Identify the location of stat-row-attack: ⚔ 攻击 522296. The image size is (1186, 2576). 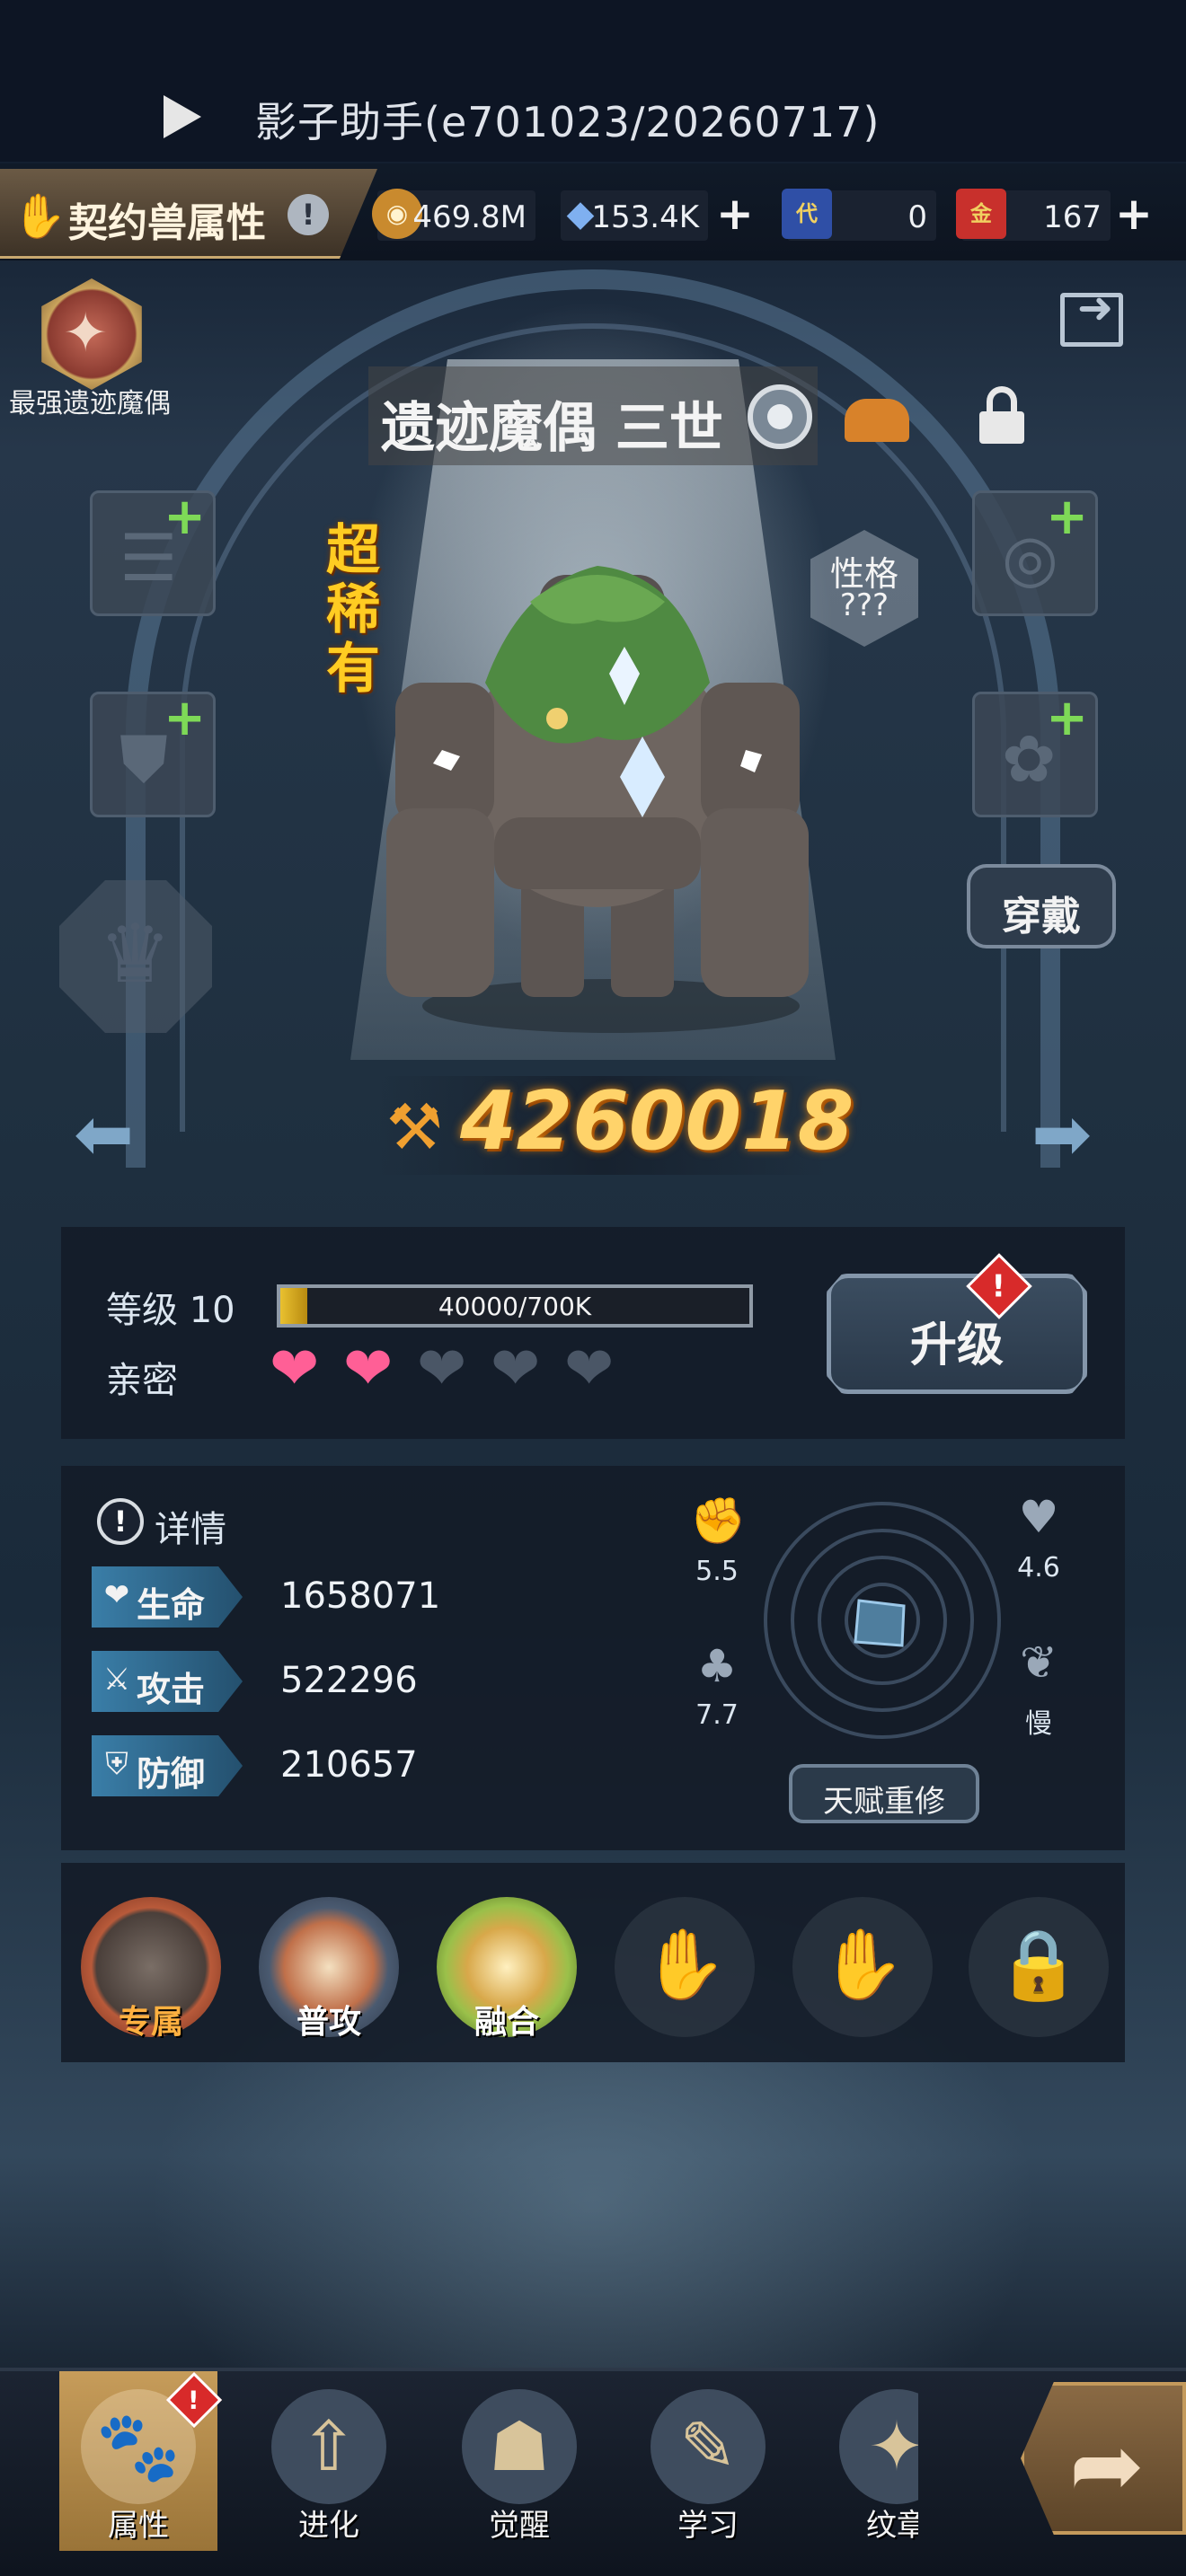
(316, 1681).